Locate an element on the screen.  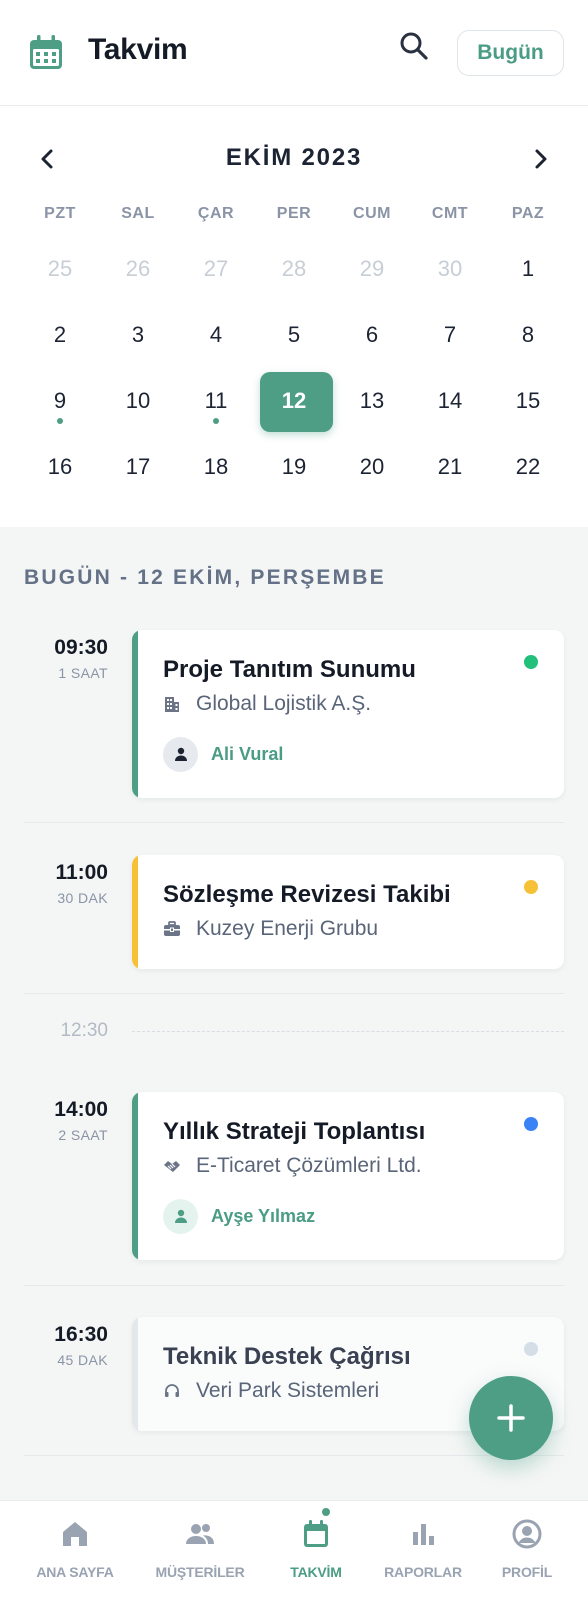
event-company: Kuzey Enerji Grubu is located at coordinates (270, 929).